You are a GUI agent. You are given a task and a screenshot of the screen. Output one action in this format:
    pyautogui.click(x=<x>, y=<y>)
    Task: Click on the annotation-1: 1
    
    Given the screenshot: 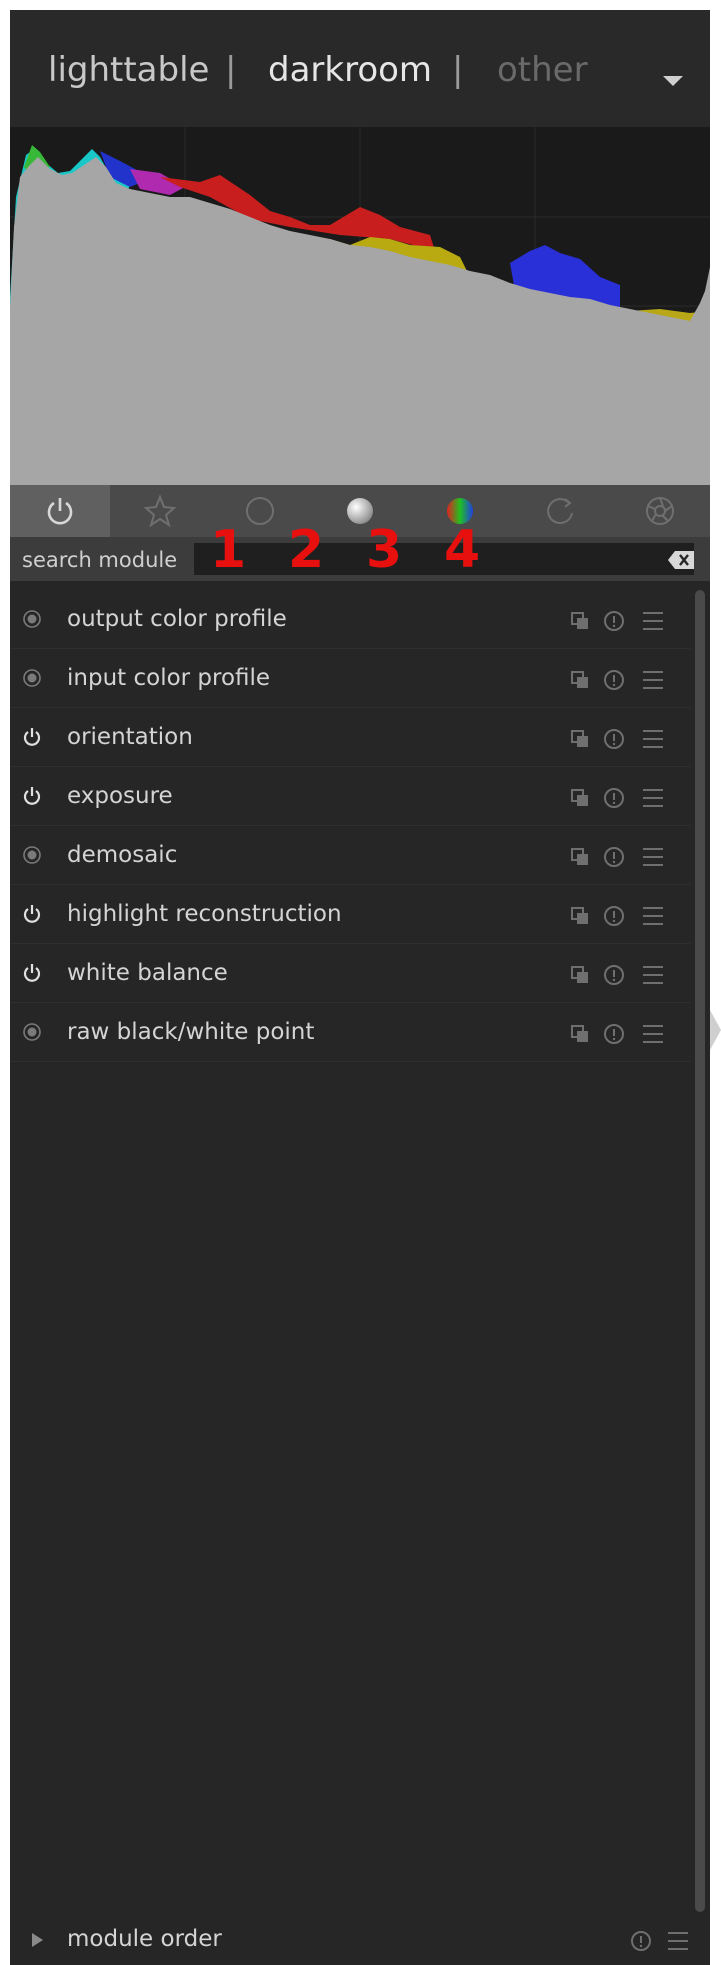 What is the action you would take?
    pyautogui.click(x=228, y=550)
    